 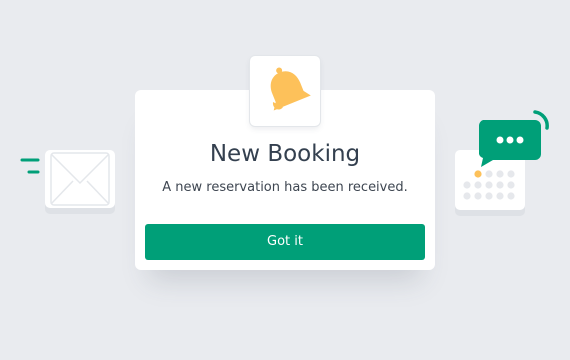 I want to click on got-it-button: Got it, so click(x=285, y=242).